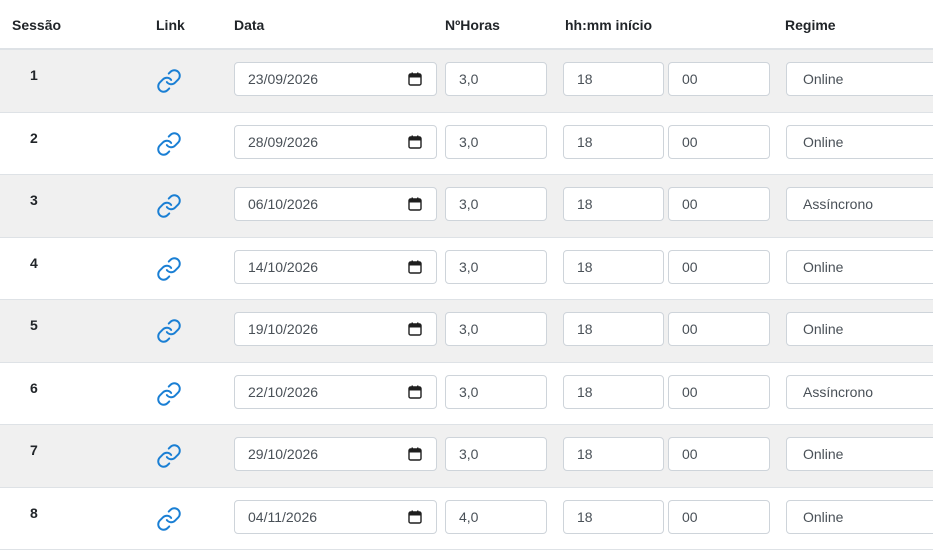 Image resolution: width=933 pixels, height=550 pixels. I want to click on header-hours: NºHoras, so click(472, 25).